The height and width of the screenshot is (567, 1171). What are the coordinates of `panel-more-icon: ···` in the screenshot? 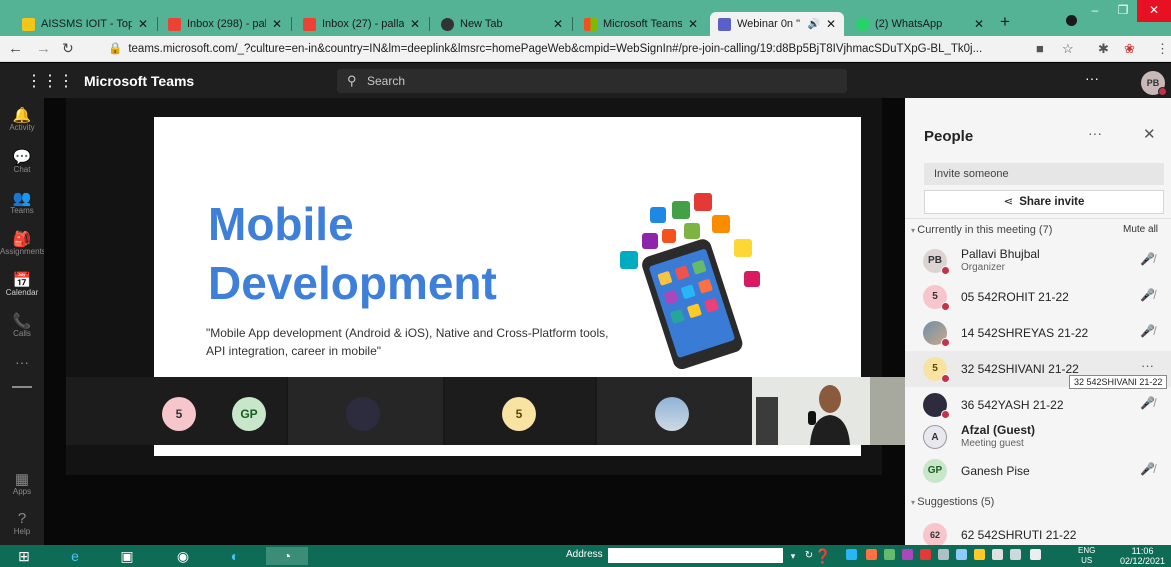 It's located at (1095, 133).